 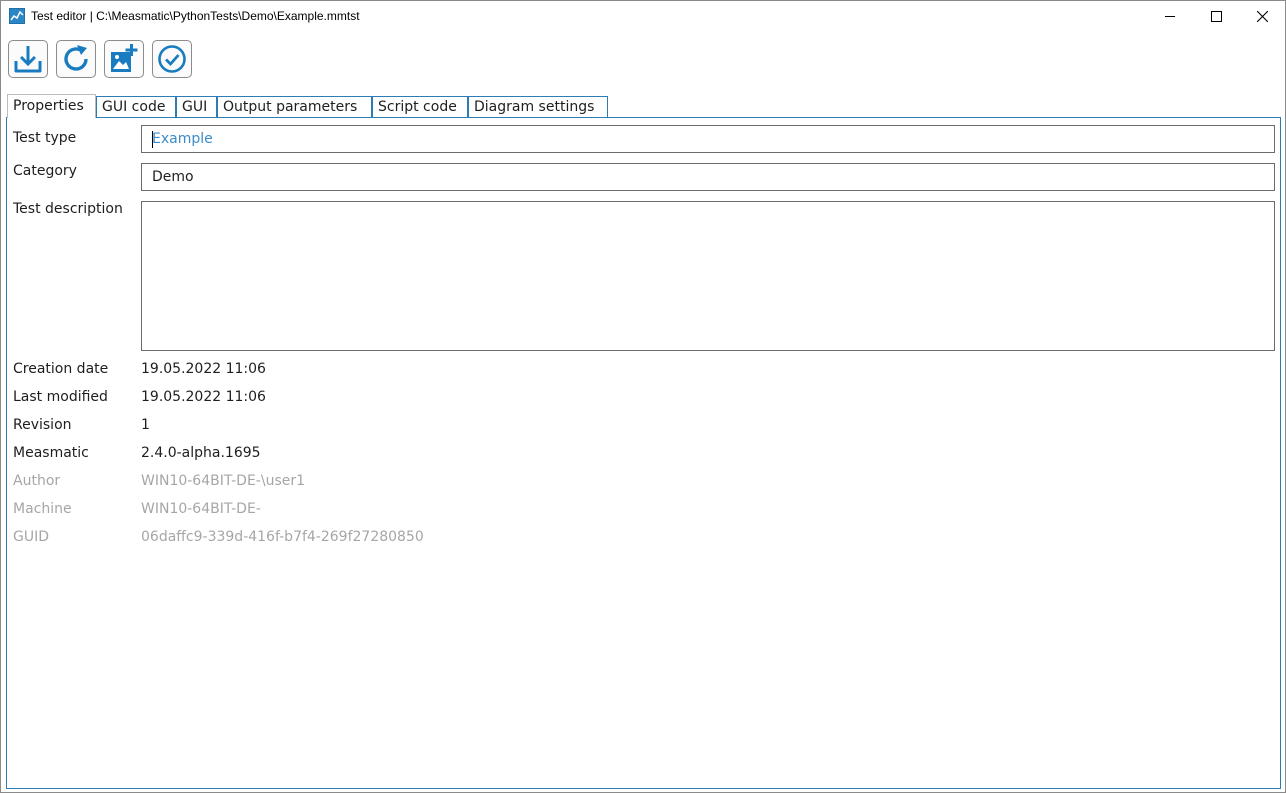 What do you see at coordinates (51, 453) in the screenshot?
I see `measmatic-version-label: Measmatic` at bounding box center [51, 453].